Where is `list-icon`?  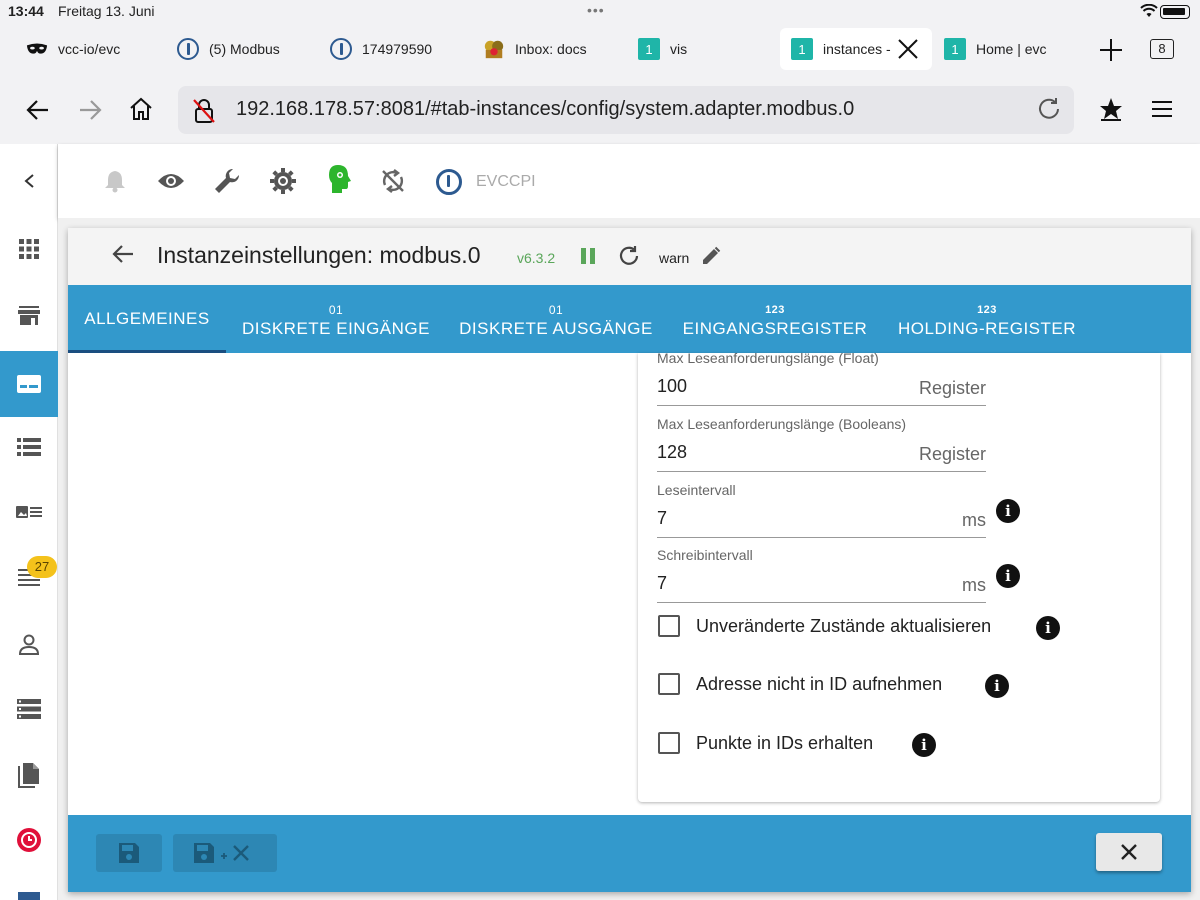 list-icon is located at coordinates (29, 447).